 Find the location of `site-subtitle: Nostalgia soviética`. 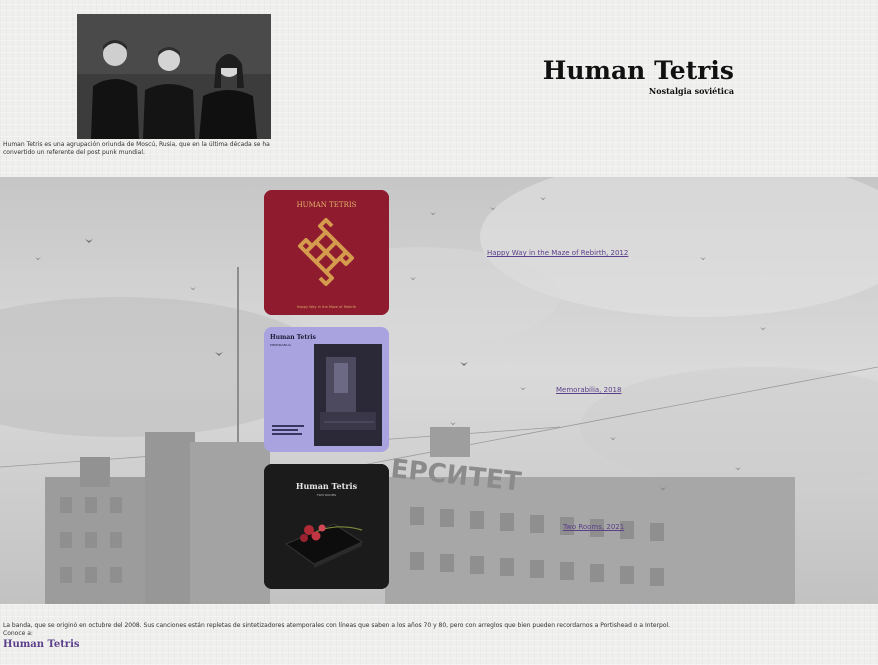

site-subtitle: Nostalgia soviética is located at coordinates (691, 91).